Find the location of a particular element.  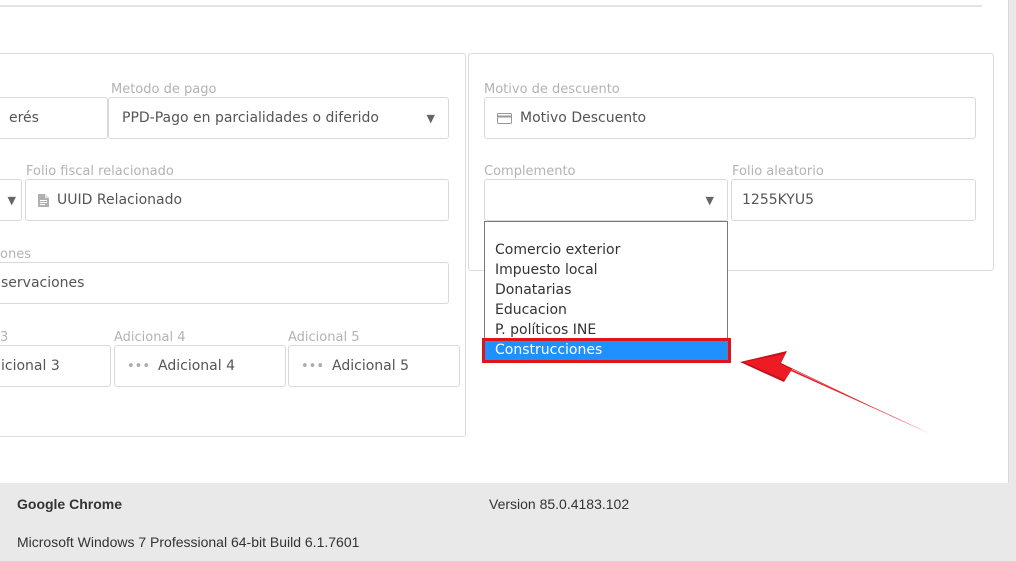

partial-input-field: erés is located at coordinates (54, 118).